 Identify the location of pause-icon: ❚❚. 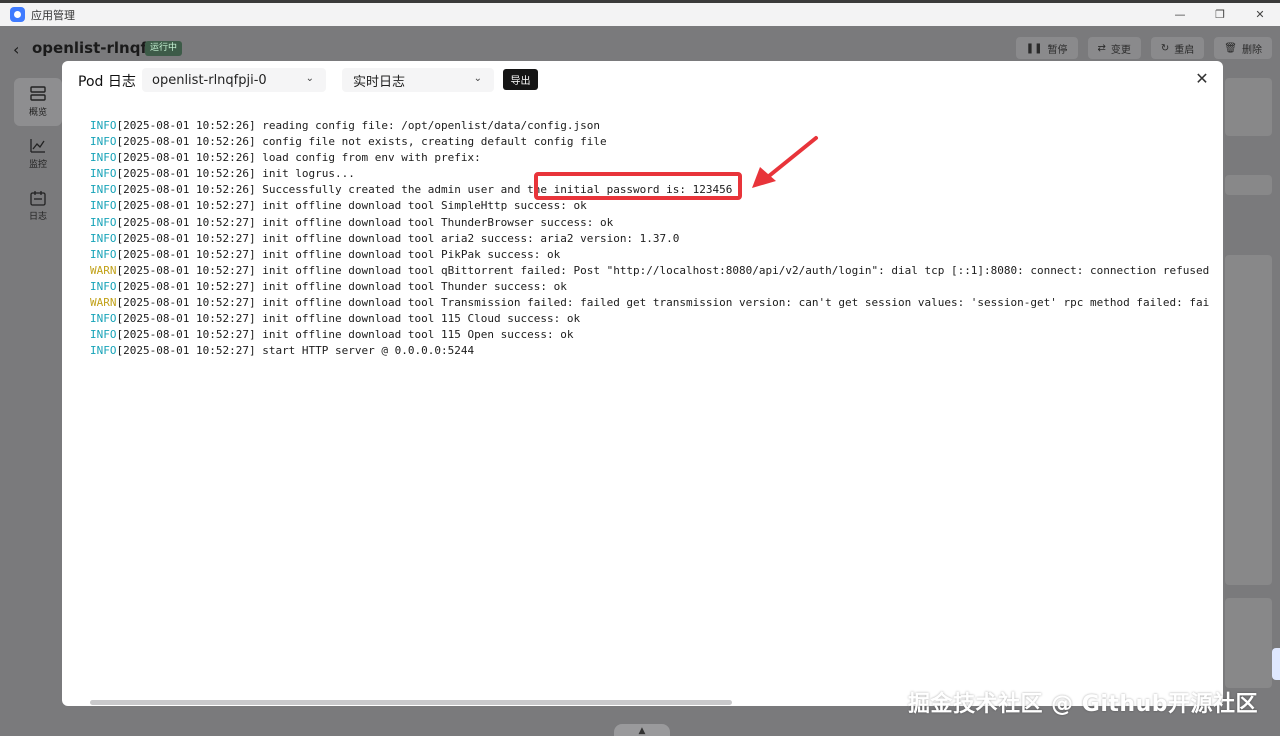
(1034, 48).